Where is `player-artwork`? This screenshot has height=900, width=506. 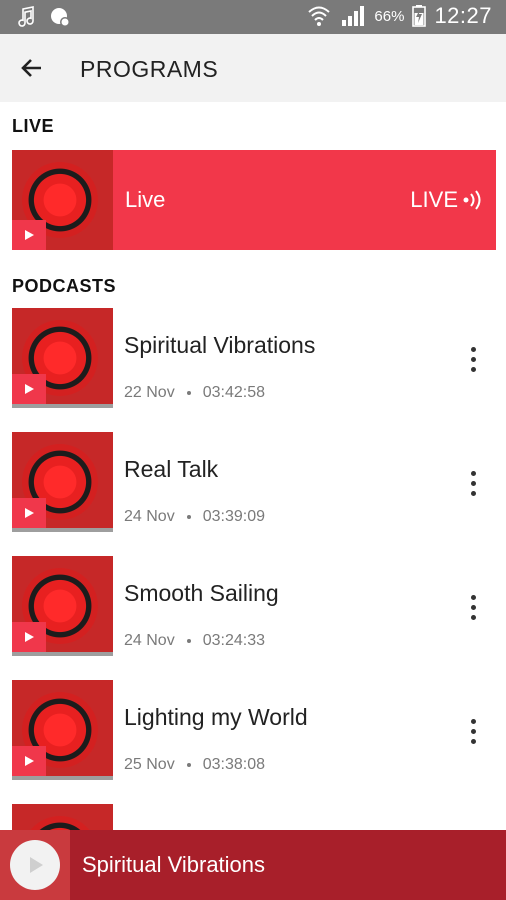 player-artwork is located at coordinates (35, 865).